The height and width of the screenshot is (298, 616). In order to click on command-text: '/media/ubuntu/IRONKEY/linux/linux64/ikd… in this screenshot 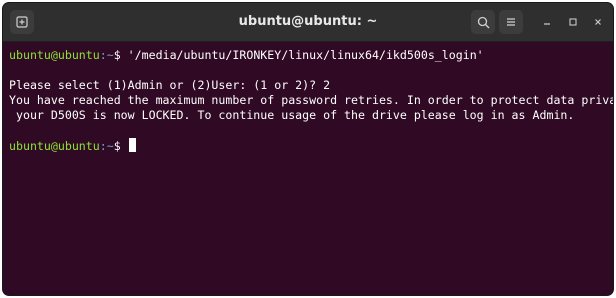, I will do `click(302, 55)`.